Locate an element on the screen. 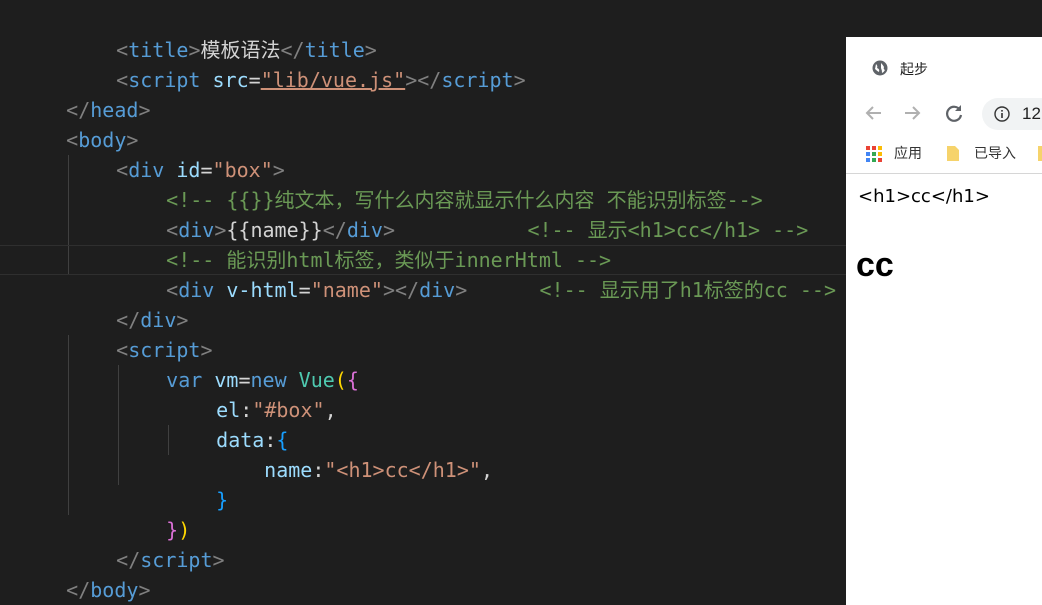  brace: } is located at coordinates (222, 500).